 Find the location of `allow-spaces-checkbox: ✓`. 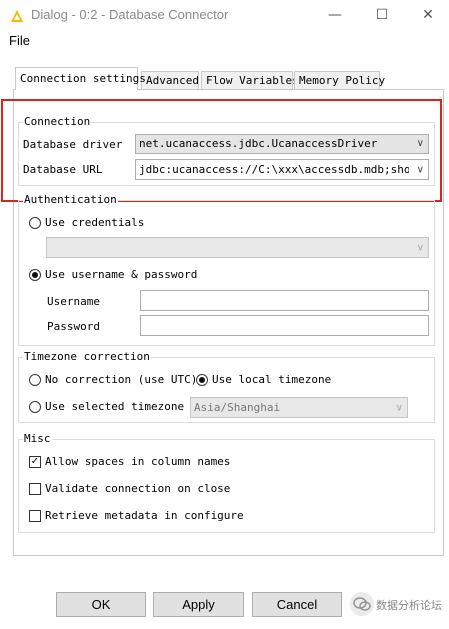

allow-spaces-checkbox: ✓ is located at coordinates (35, 462).